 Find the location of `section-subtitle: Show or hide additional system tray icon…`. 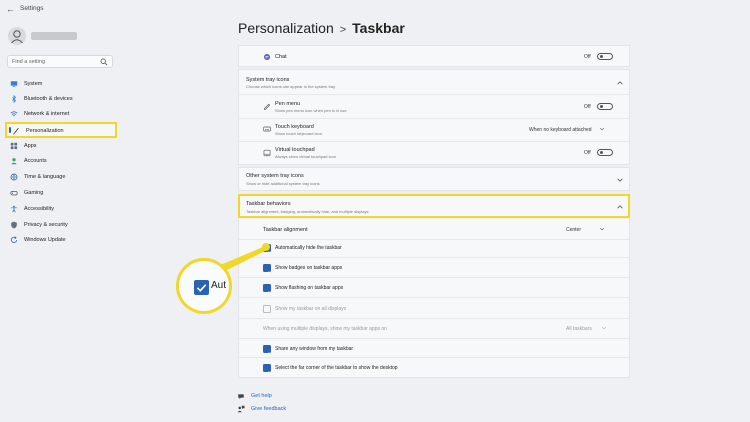

section-subtitle: Show or hide additional system tray icon… is located at coordinates (283, 183).